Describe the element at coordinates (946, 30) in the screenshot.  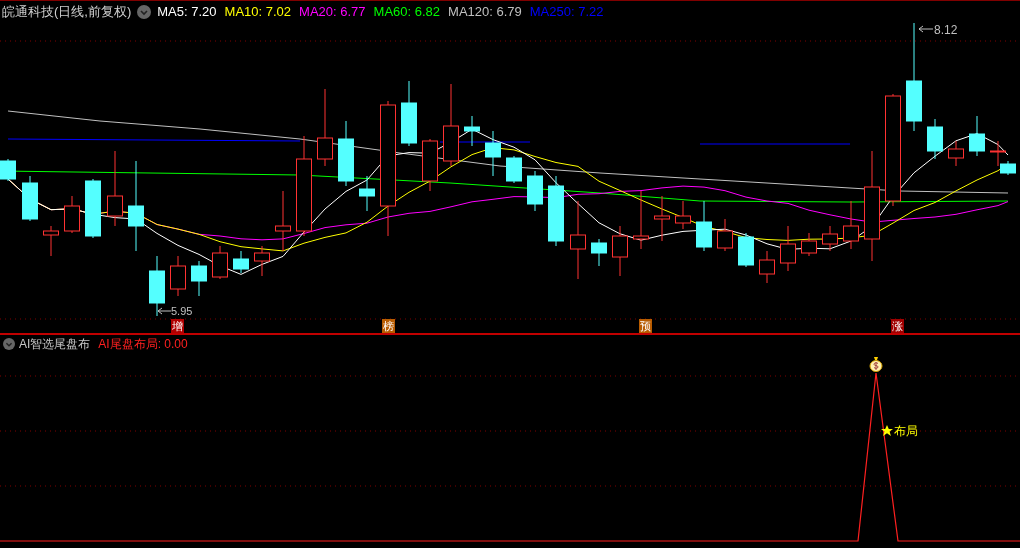
I see `high-price-label: 8.12` at that location.